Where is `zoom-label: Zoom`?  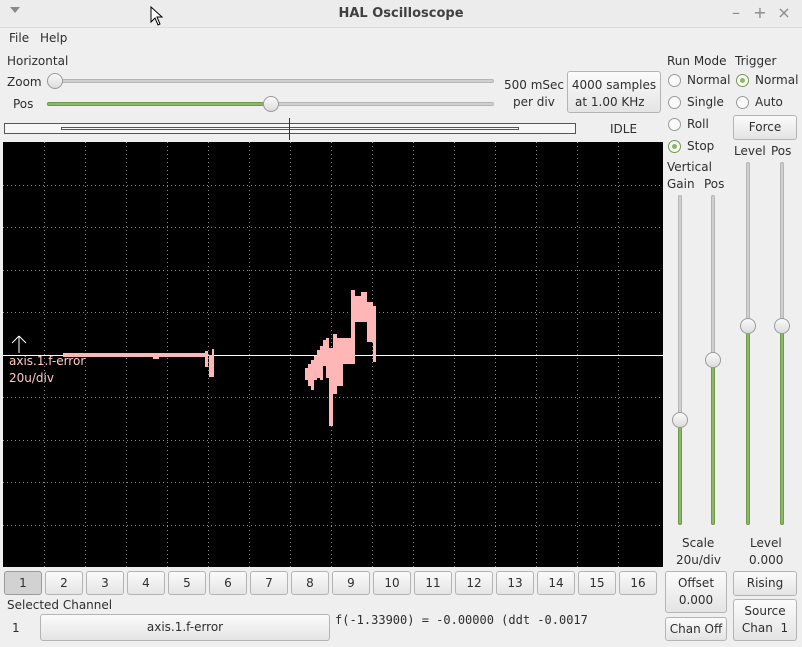
zoom-label: Zoom is located at coordinates (24, 82).